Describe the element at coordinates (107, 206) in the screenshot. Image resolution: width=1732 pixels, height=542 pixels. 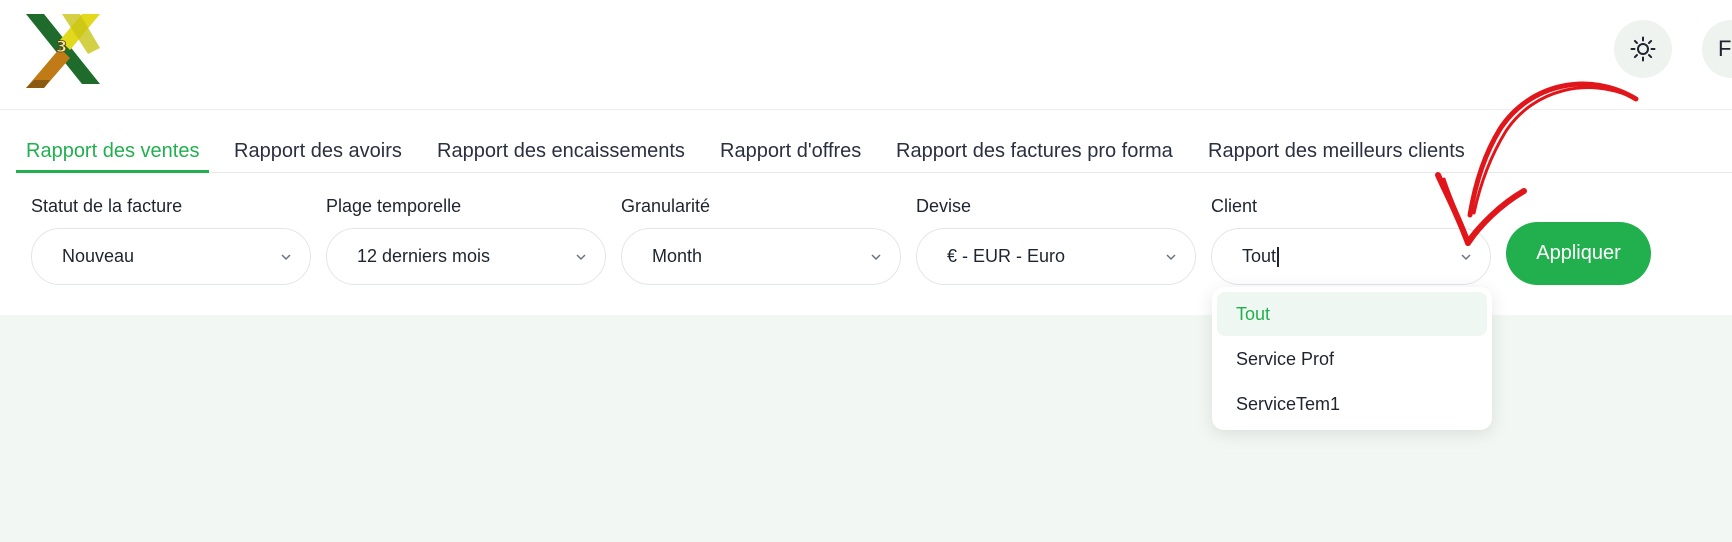
I see `status-label: Statut de la facture` at that location.